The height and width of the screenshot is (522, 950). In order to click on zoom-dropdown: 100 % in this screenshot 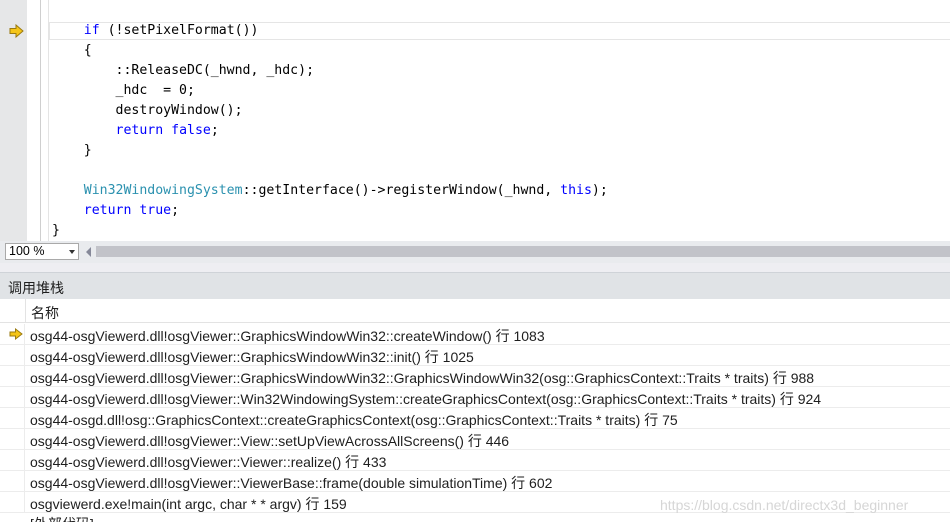, I will do `click(42, 251)`.